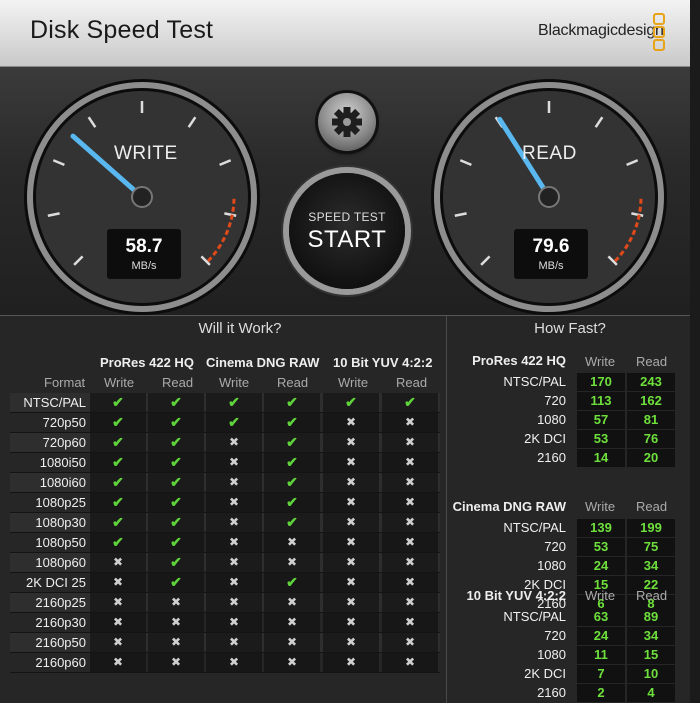 Image resolution: width=700 pixels, height=703 pixels. What do you see at coordinates (60, 542) in the screenshot?
I see `format-label: 1080p50` at bounding box center [60, 542].